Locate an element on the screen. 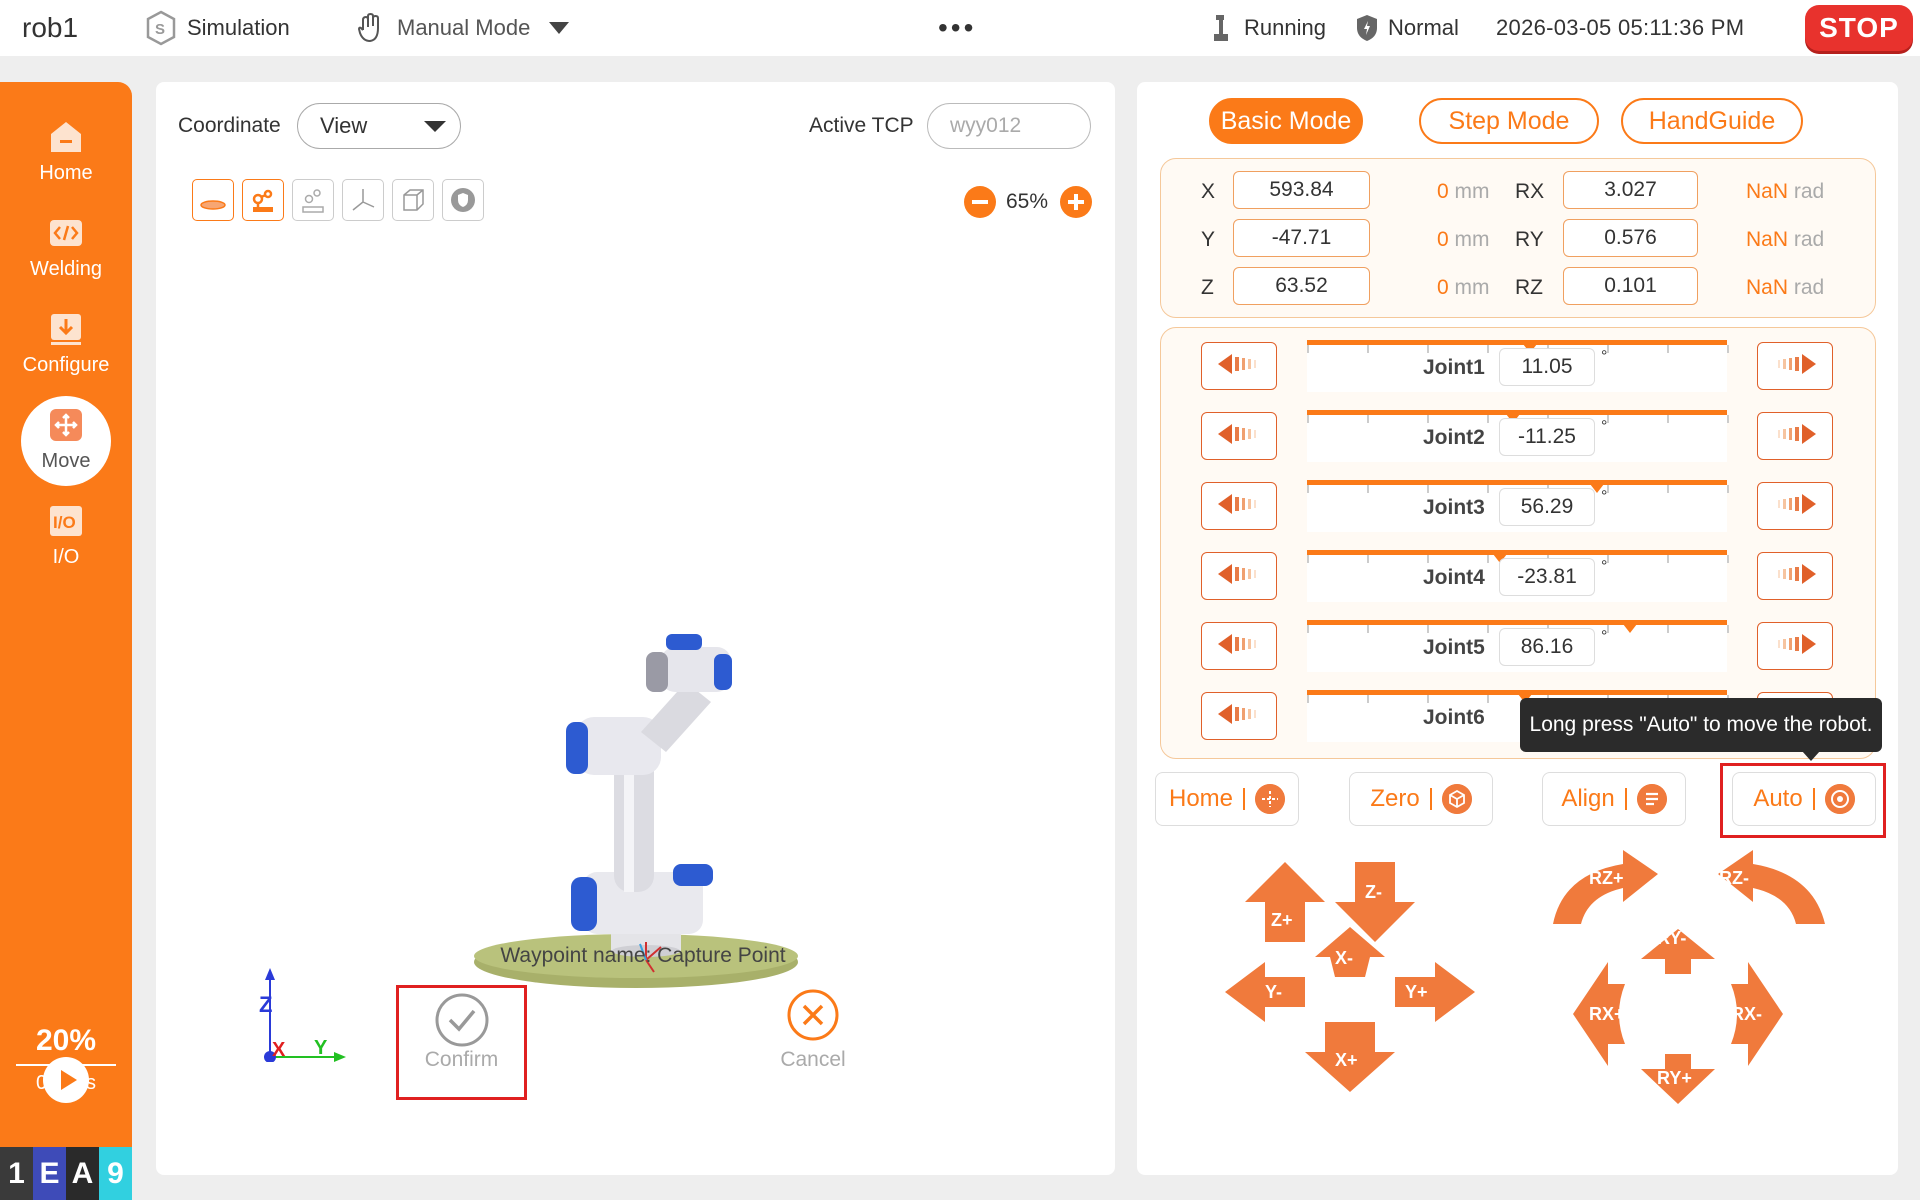 This screenshot has width=1920, height=1200. divider is located at coordinates (1244, 799).